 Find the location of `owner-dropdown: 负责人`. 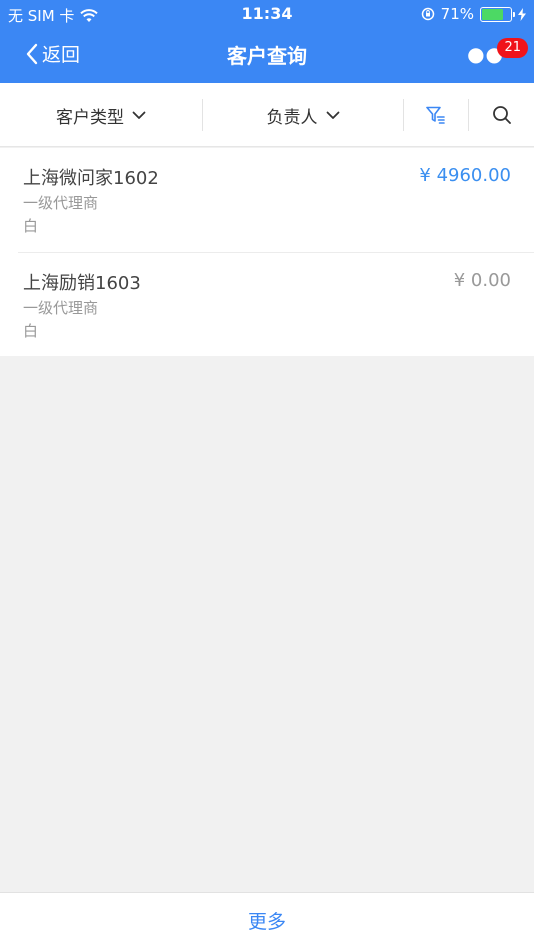

owner-dropdown: 负责人 is located at coordinates (303, 115).